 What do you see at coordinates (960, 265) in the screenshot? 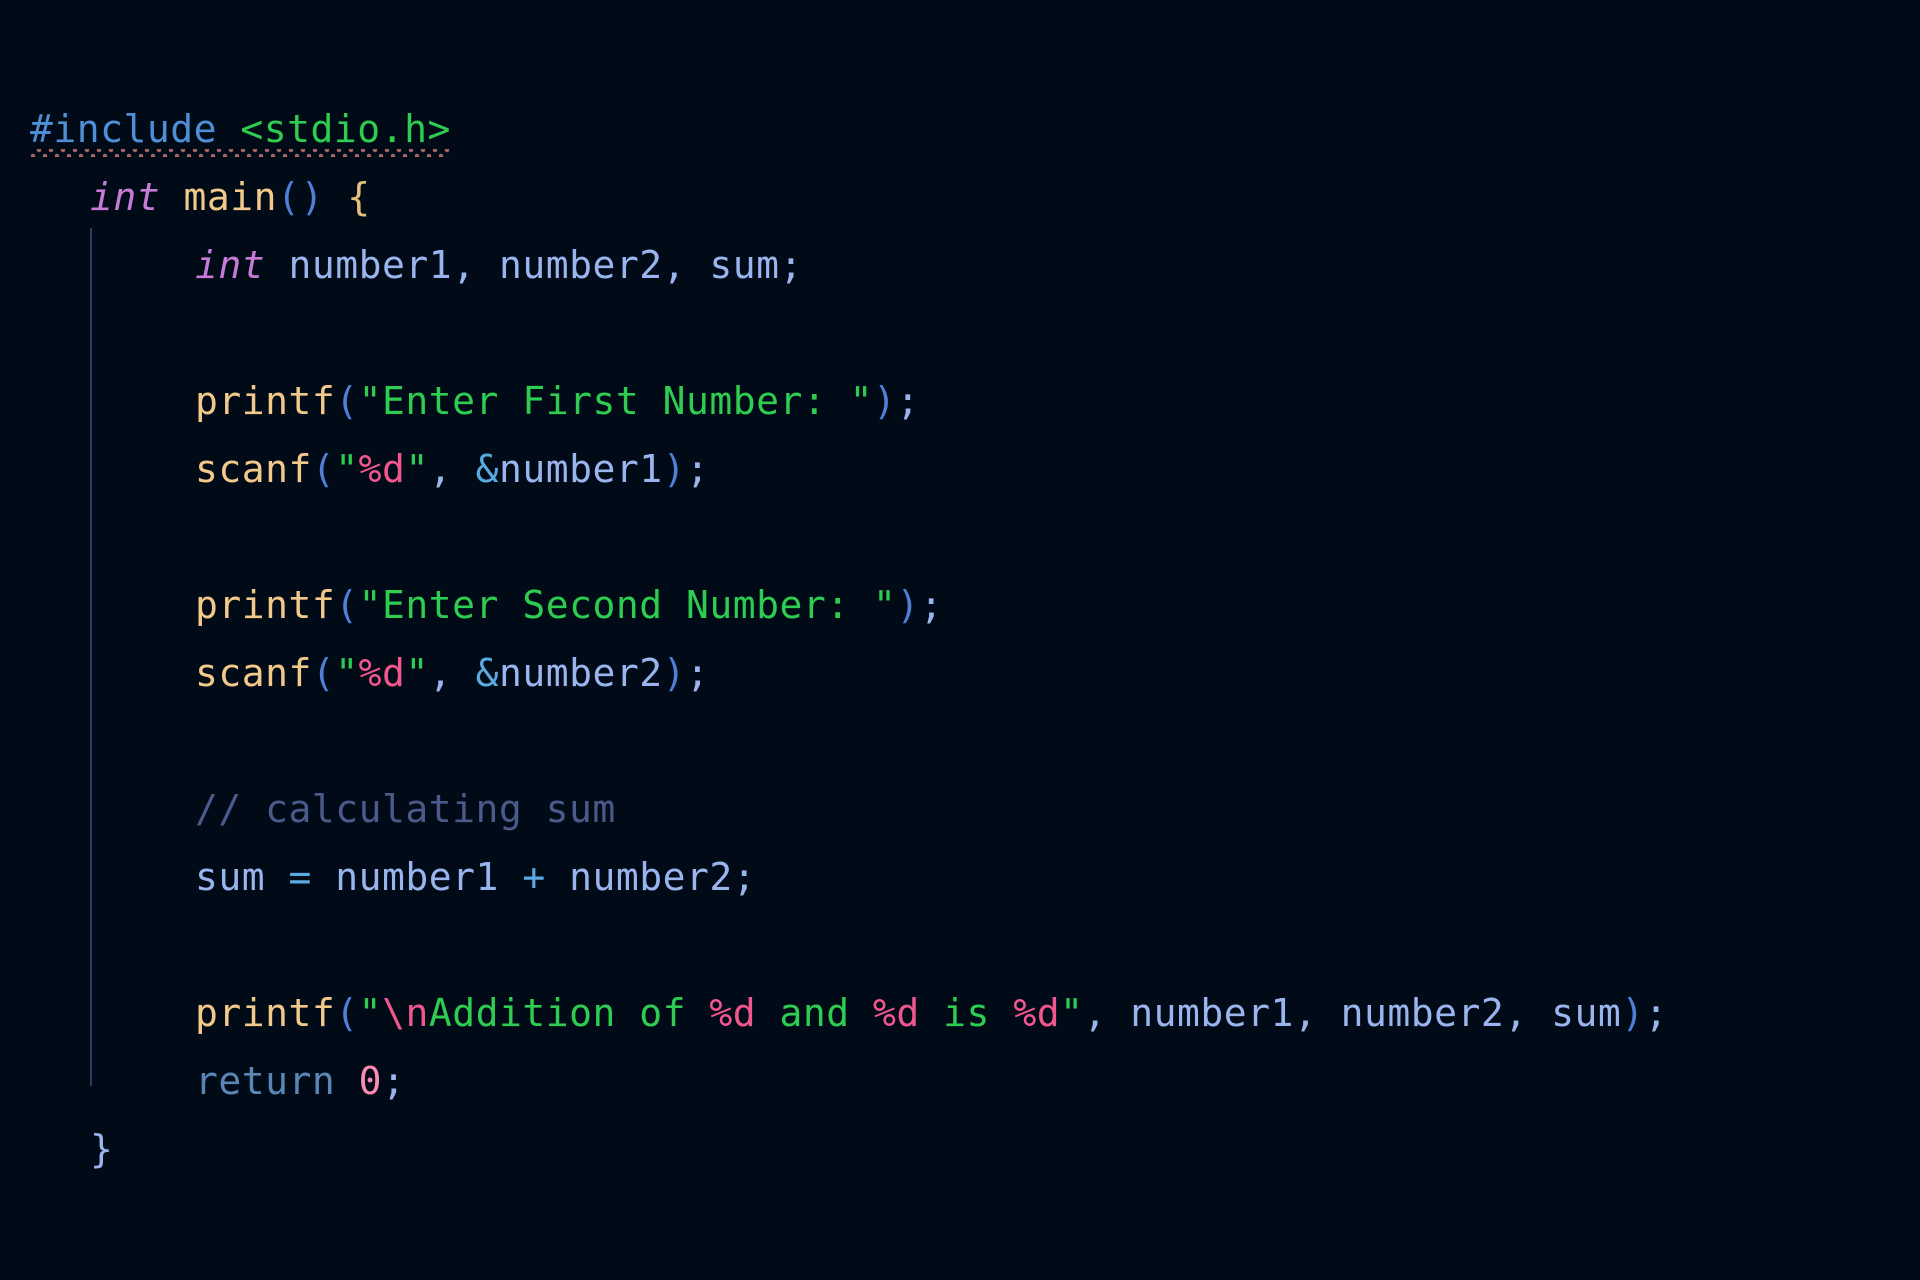
I see `code-line-declaration: int number1, number2, sum;` at bounding box center [960, 265].